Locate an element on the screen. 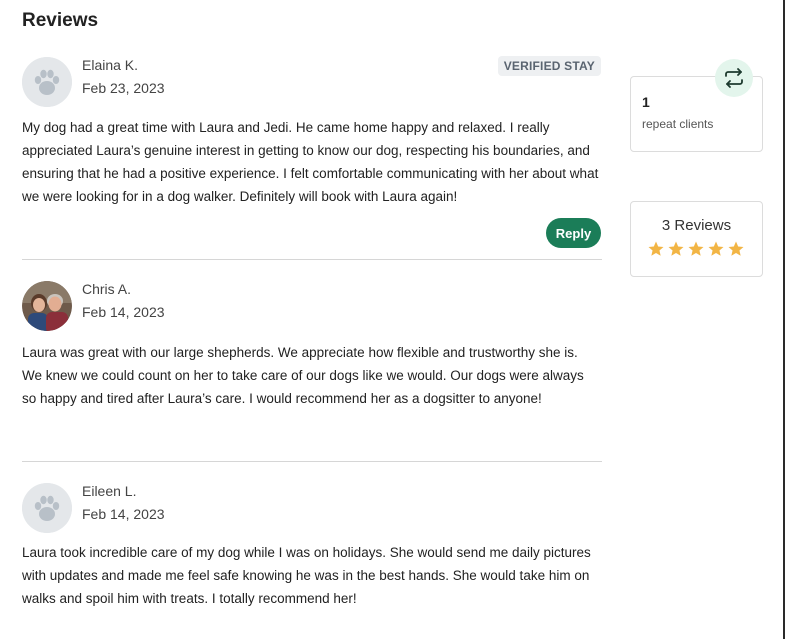  reviews-count: 3 Reviews is located at coordinates (696, 225).